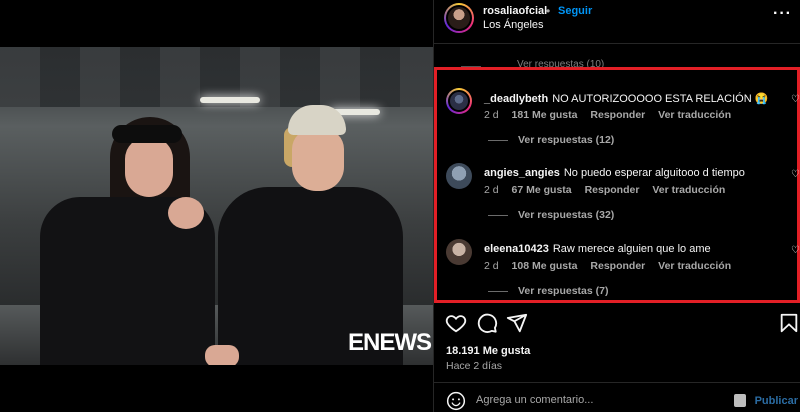  Describe the element at coordinates (230, 100) in the screenshot. I see `photo-ceiling-light` at that location.